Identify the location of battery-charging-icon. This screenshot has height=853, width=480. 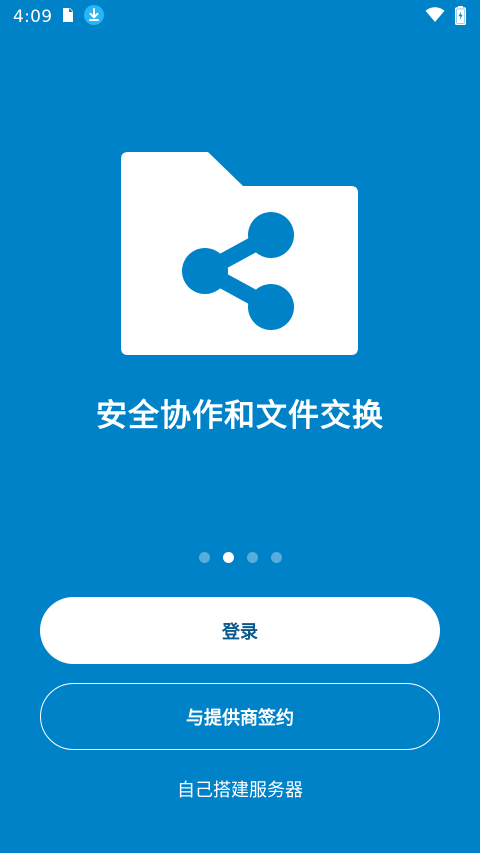
(460, 17).